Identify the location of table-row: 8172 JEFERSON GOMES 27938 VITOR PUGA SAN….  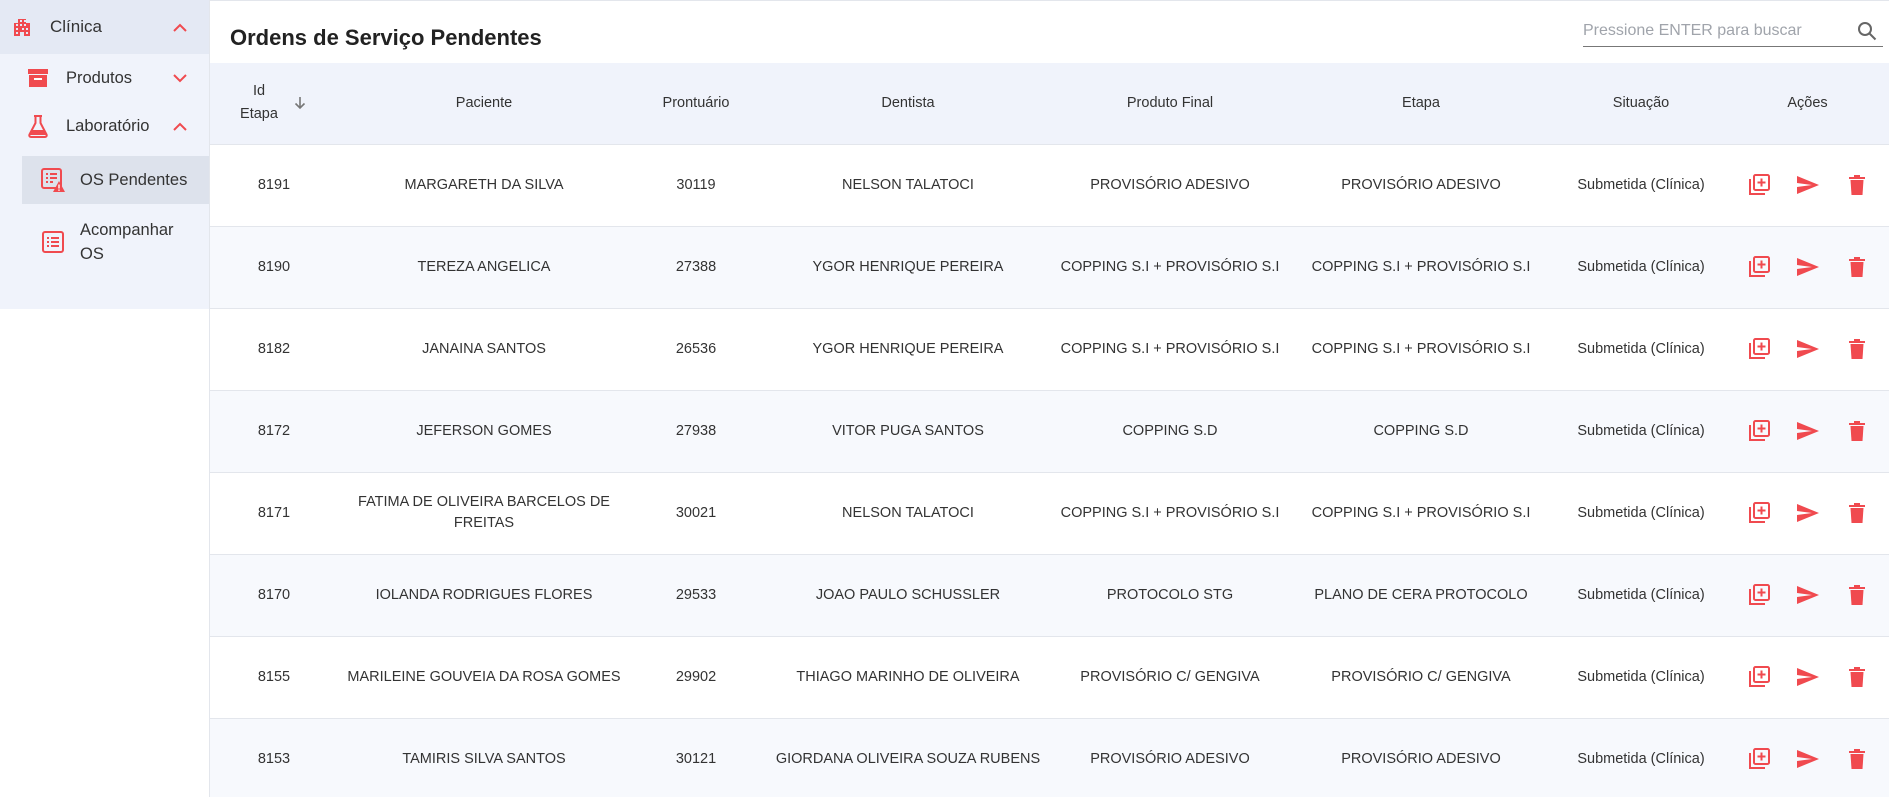
(1049, 431).